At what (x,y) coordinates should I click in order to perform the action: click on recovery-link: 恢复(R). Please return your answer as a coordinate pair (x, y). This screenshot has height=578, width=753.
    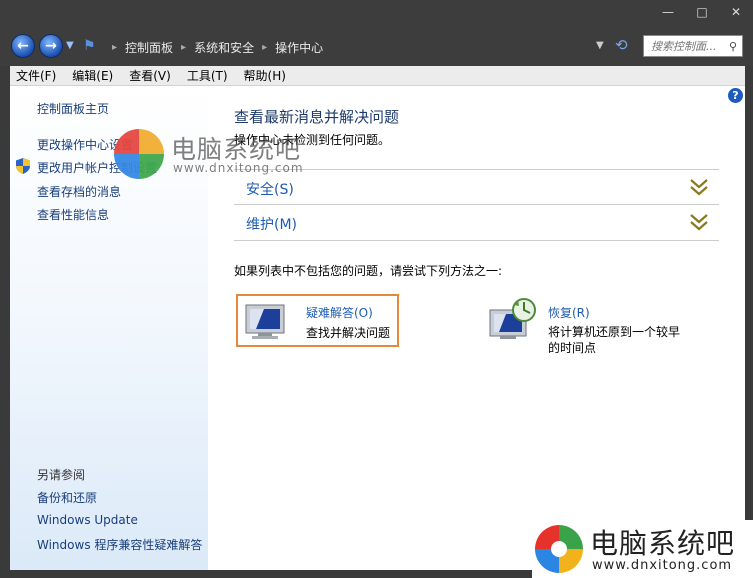
    Looking at the image, I should click on (569, 312).